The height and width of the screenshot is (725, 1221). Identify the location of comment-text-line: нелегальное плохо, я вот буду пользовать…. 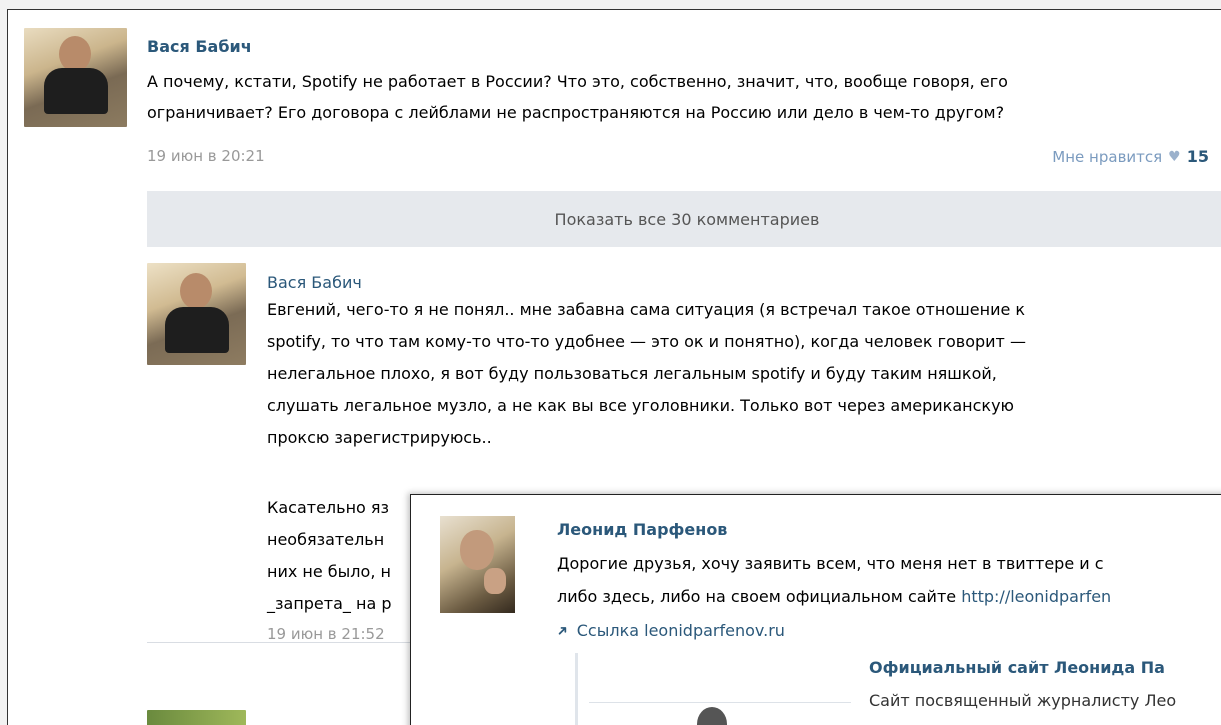
(632, 373).